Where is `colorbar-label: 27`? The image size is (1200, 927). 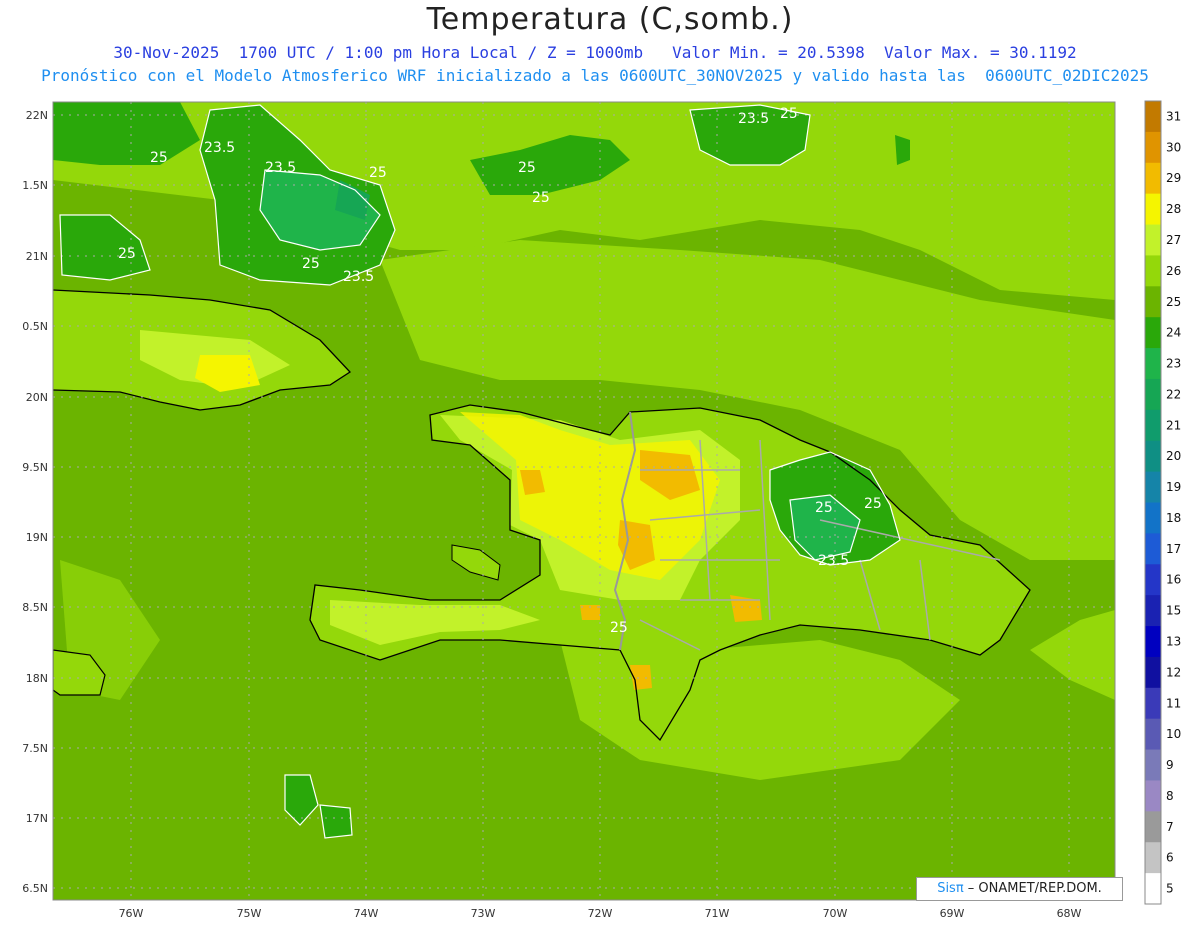 colorbar-label: 27 is located at coordinates (1173, 240).